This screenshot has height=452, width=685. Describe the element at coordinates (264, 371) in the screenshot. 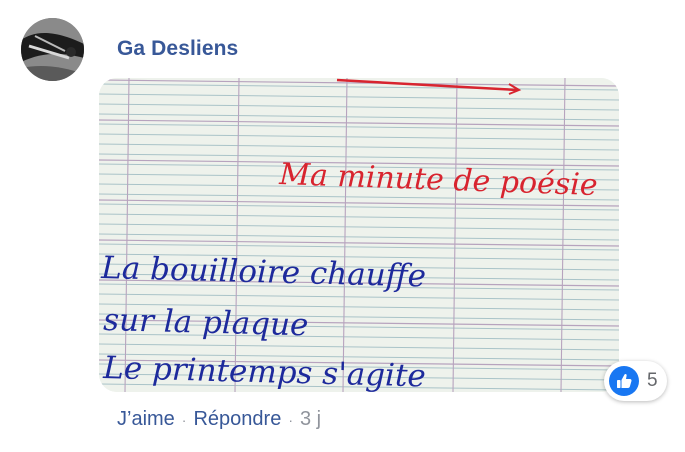

I see `photo-line3-handwriting: Le printemps s'agite` at that location.